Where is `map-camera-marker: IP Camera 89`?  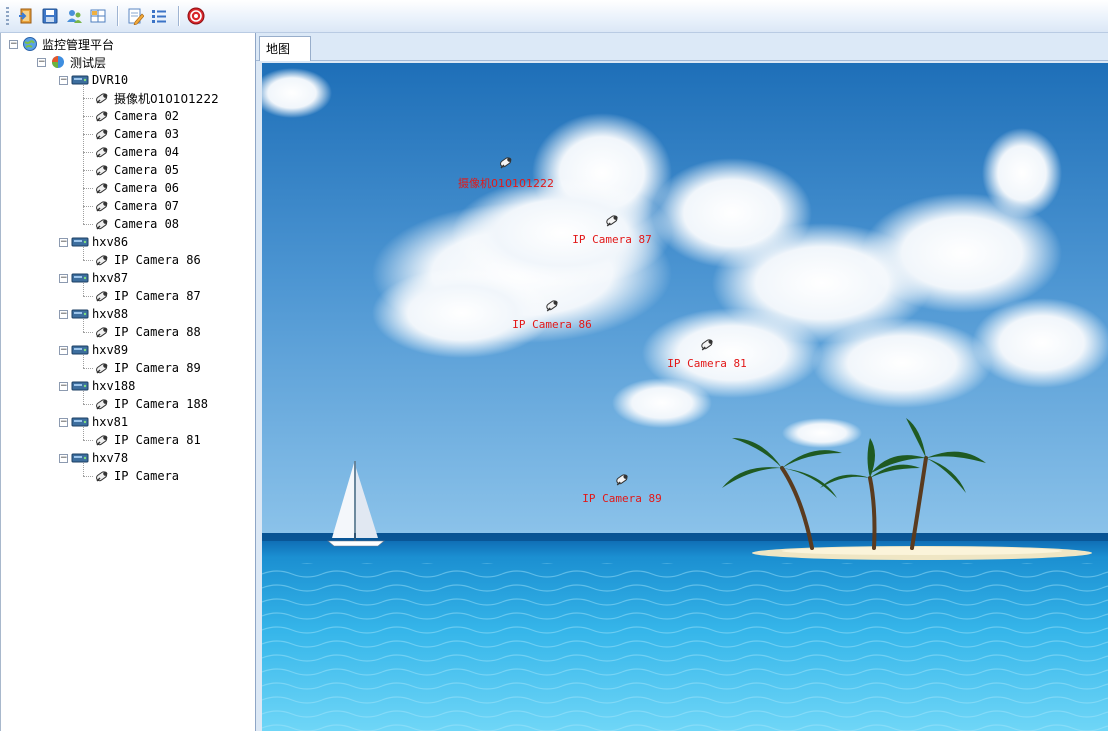 map-camera-marker: IP Camera 89 is located at coordinates (622, 487).